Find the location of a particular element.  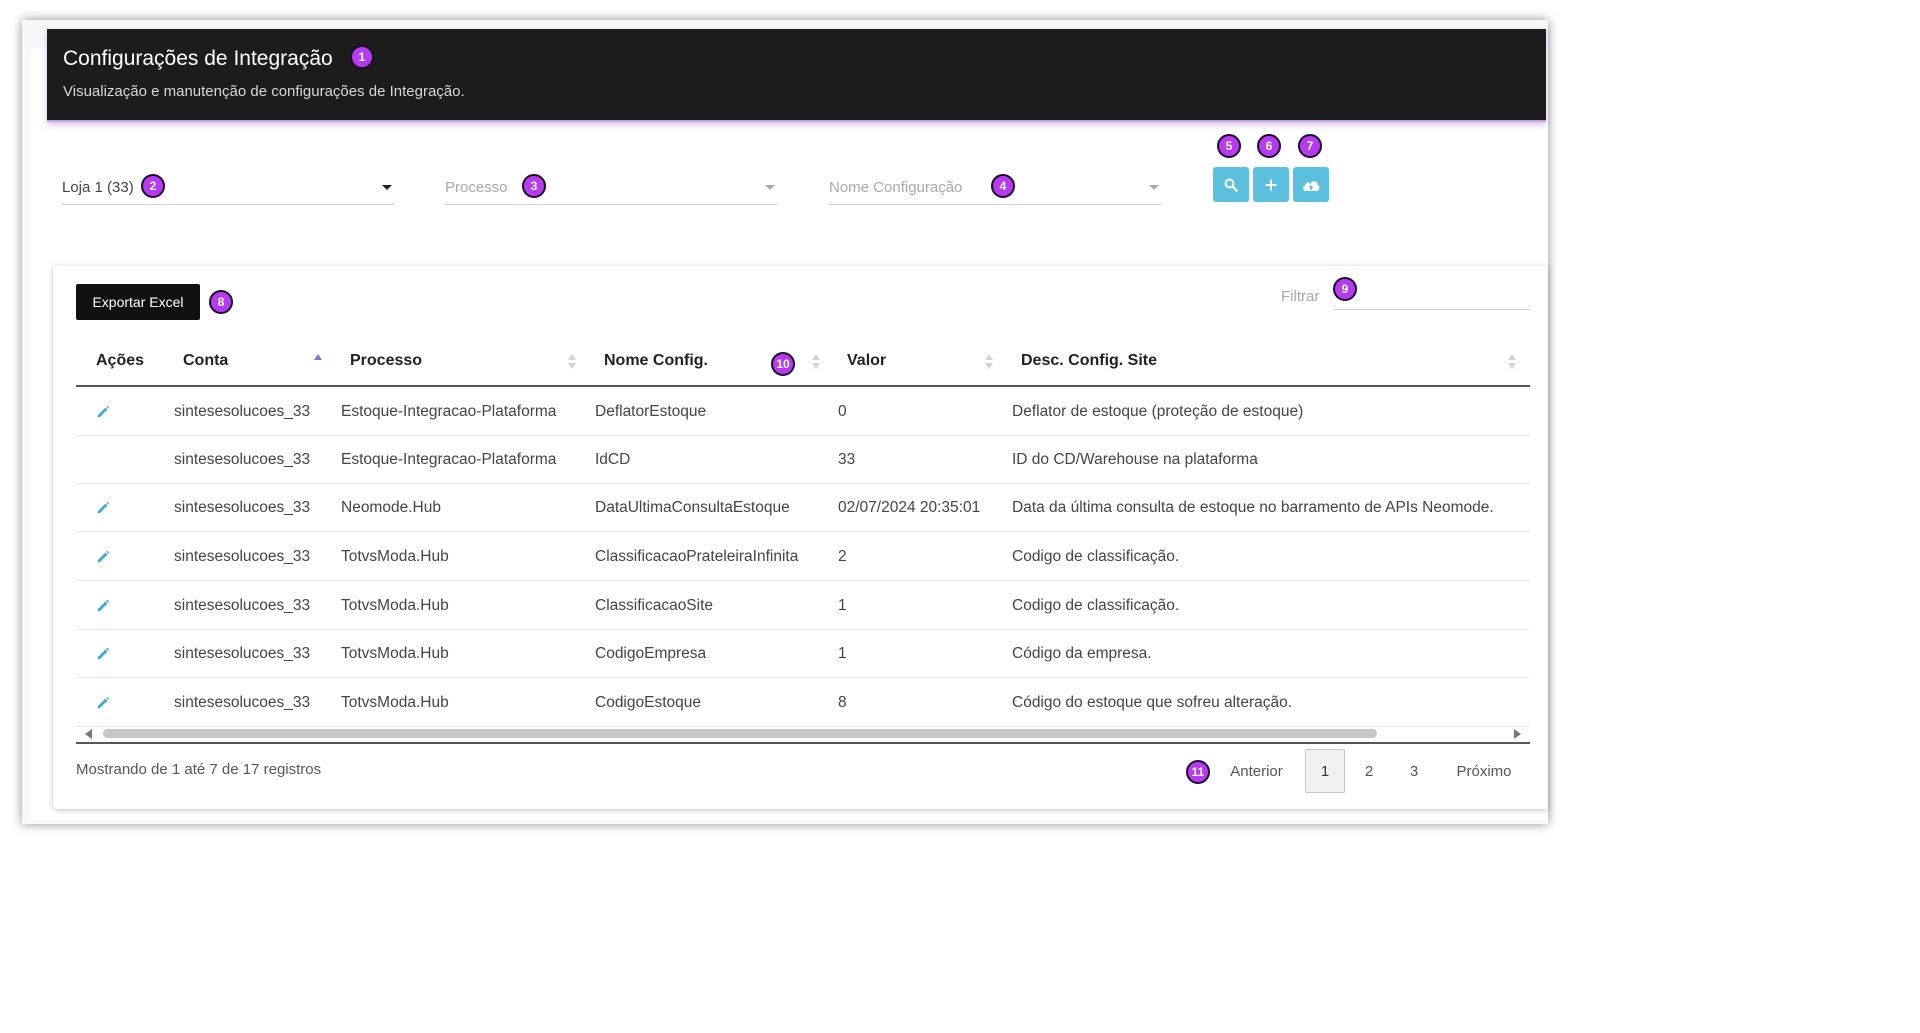

add-button is located at coordinates (1271, 184).